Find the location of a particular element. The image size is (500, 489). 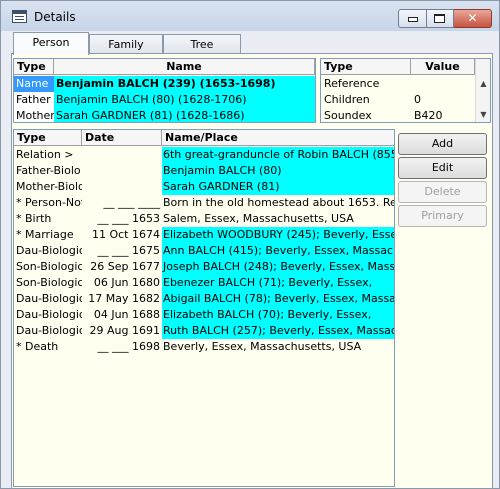

event-name-place: Benjamin BALCH (80) is located at coordinates (278, 171).